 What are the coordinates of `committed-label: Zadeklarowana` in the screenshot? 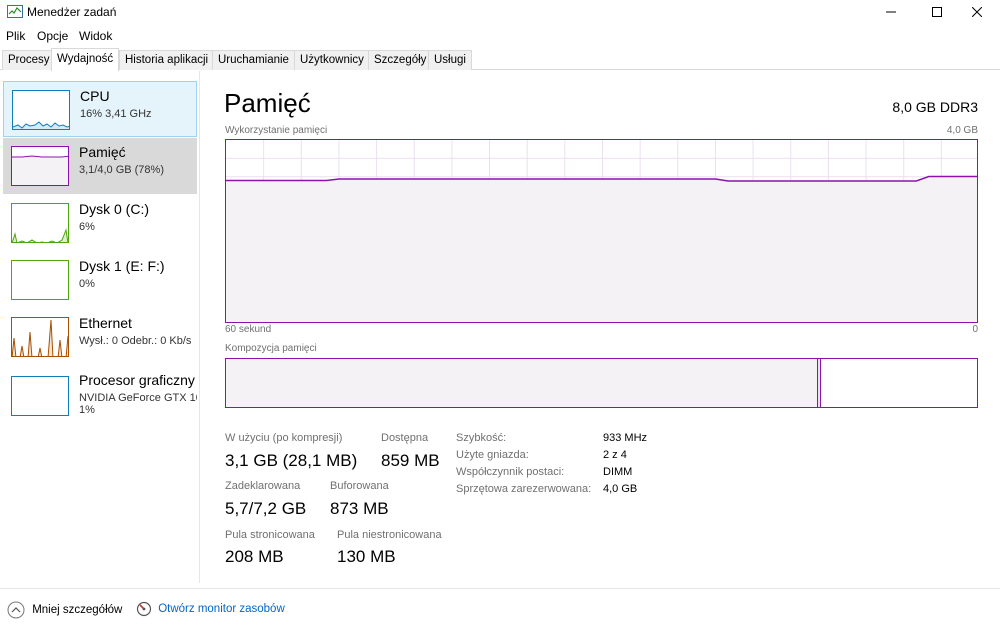 It's located at (263, 486).